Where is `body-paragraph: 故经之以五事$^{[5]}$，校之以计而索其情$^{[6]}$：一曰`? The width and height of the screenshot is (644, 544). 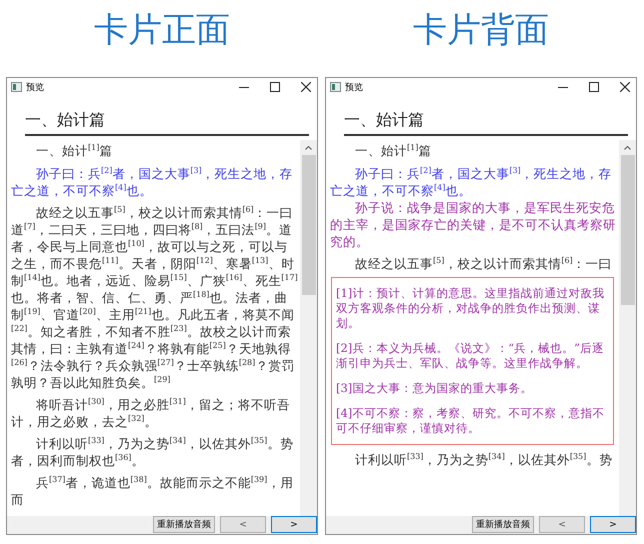
body-paragraph: 故经之以五事$^{[5]}$，校之以计而索其情$^{[6]}$：一曰 is located at coordinates (483, 263).